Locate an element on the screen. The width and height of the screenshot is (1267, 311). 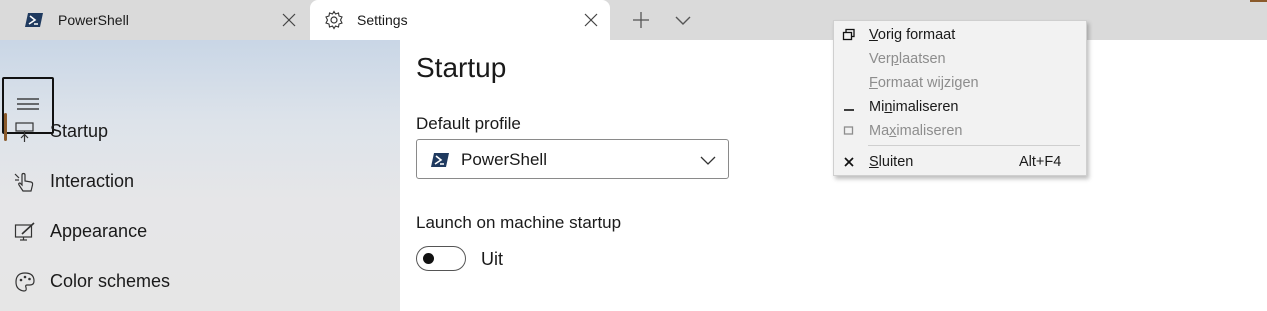
hamburger-icon is located at coordinates (28, 104).